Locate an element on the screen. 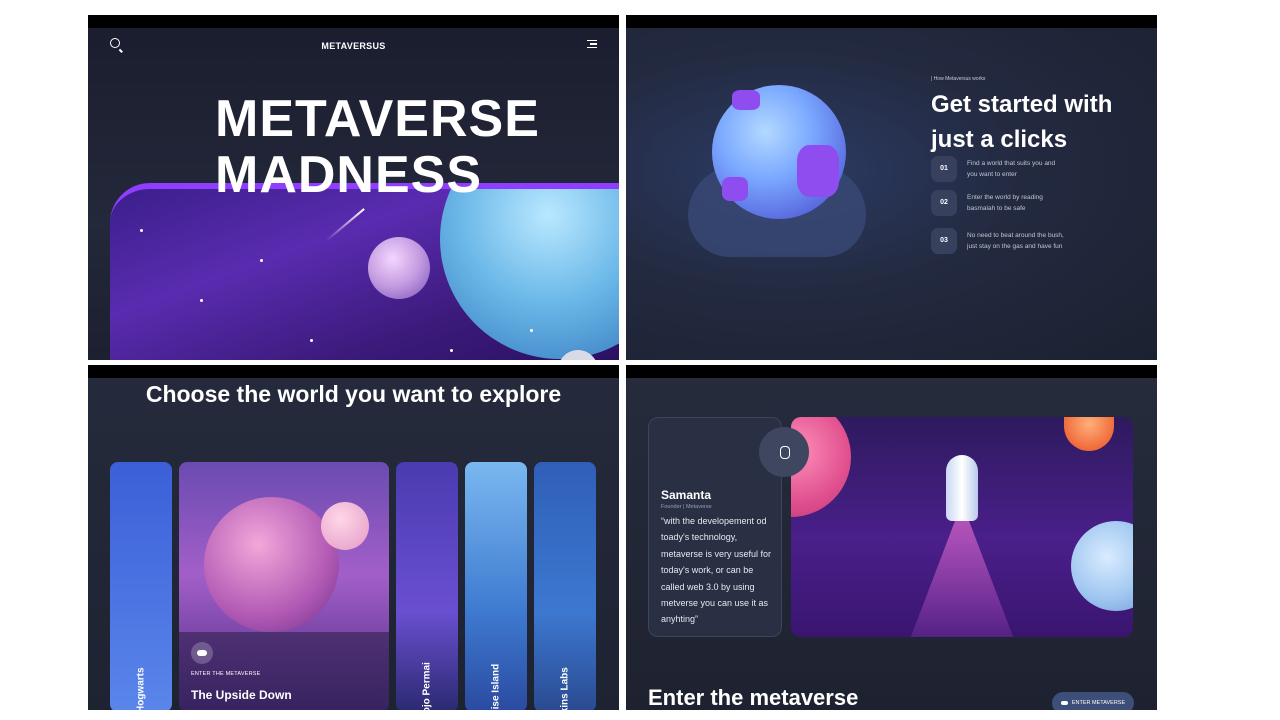 The width and height of the screenshot is (1280, 720). blue-planet is located at coordinates (1102, 566).